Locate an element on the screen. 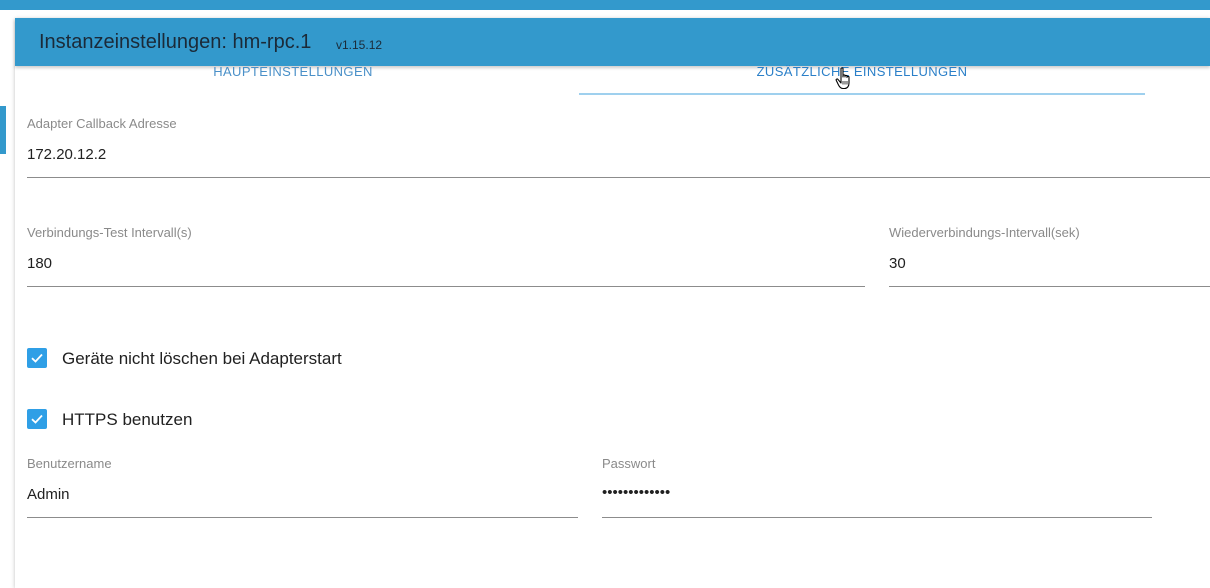  callback-address-label: Adapter Callback Adresse is located at coordinates (102, 123).